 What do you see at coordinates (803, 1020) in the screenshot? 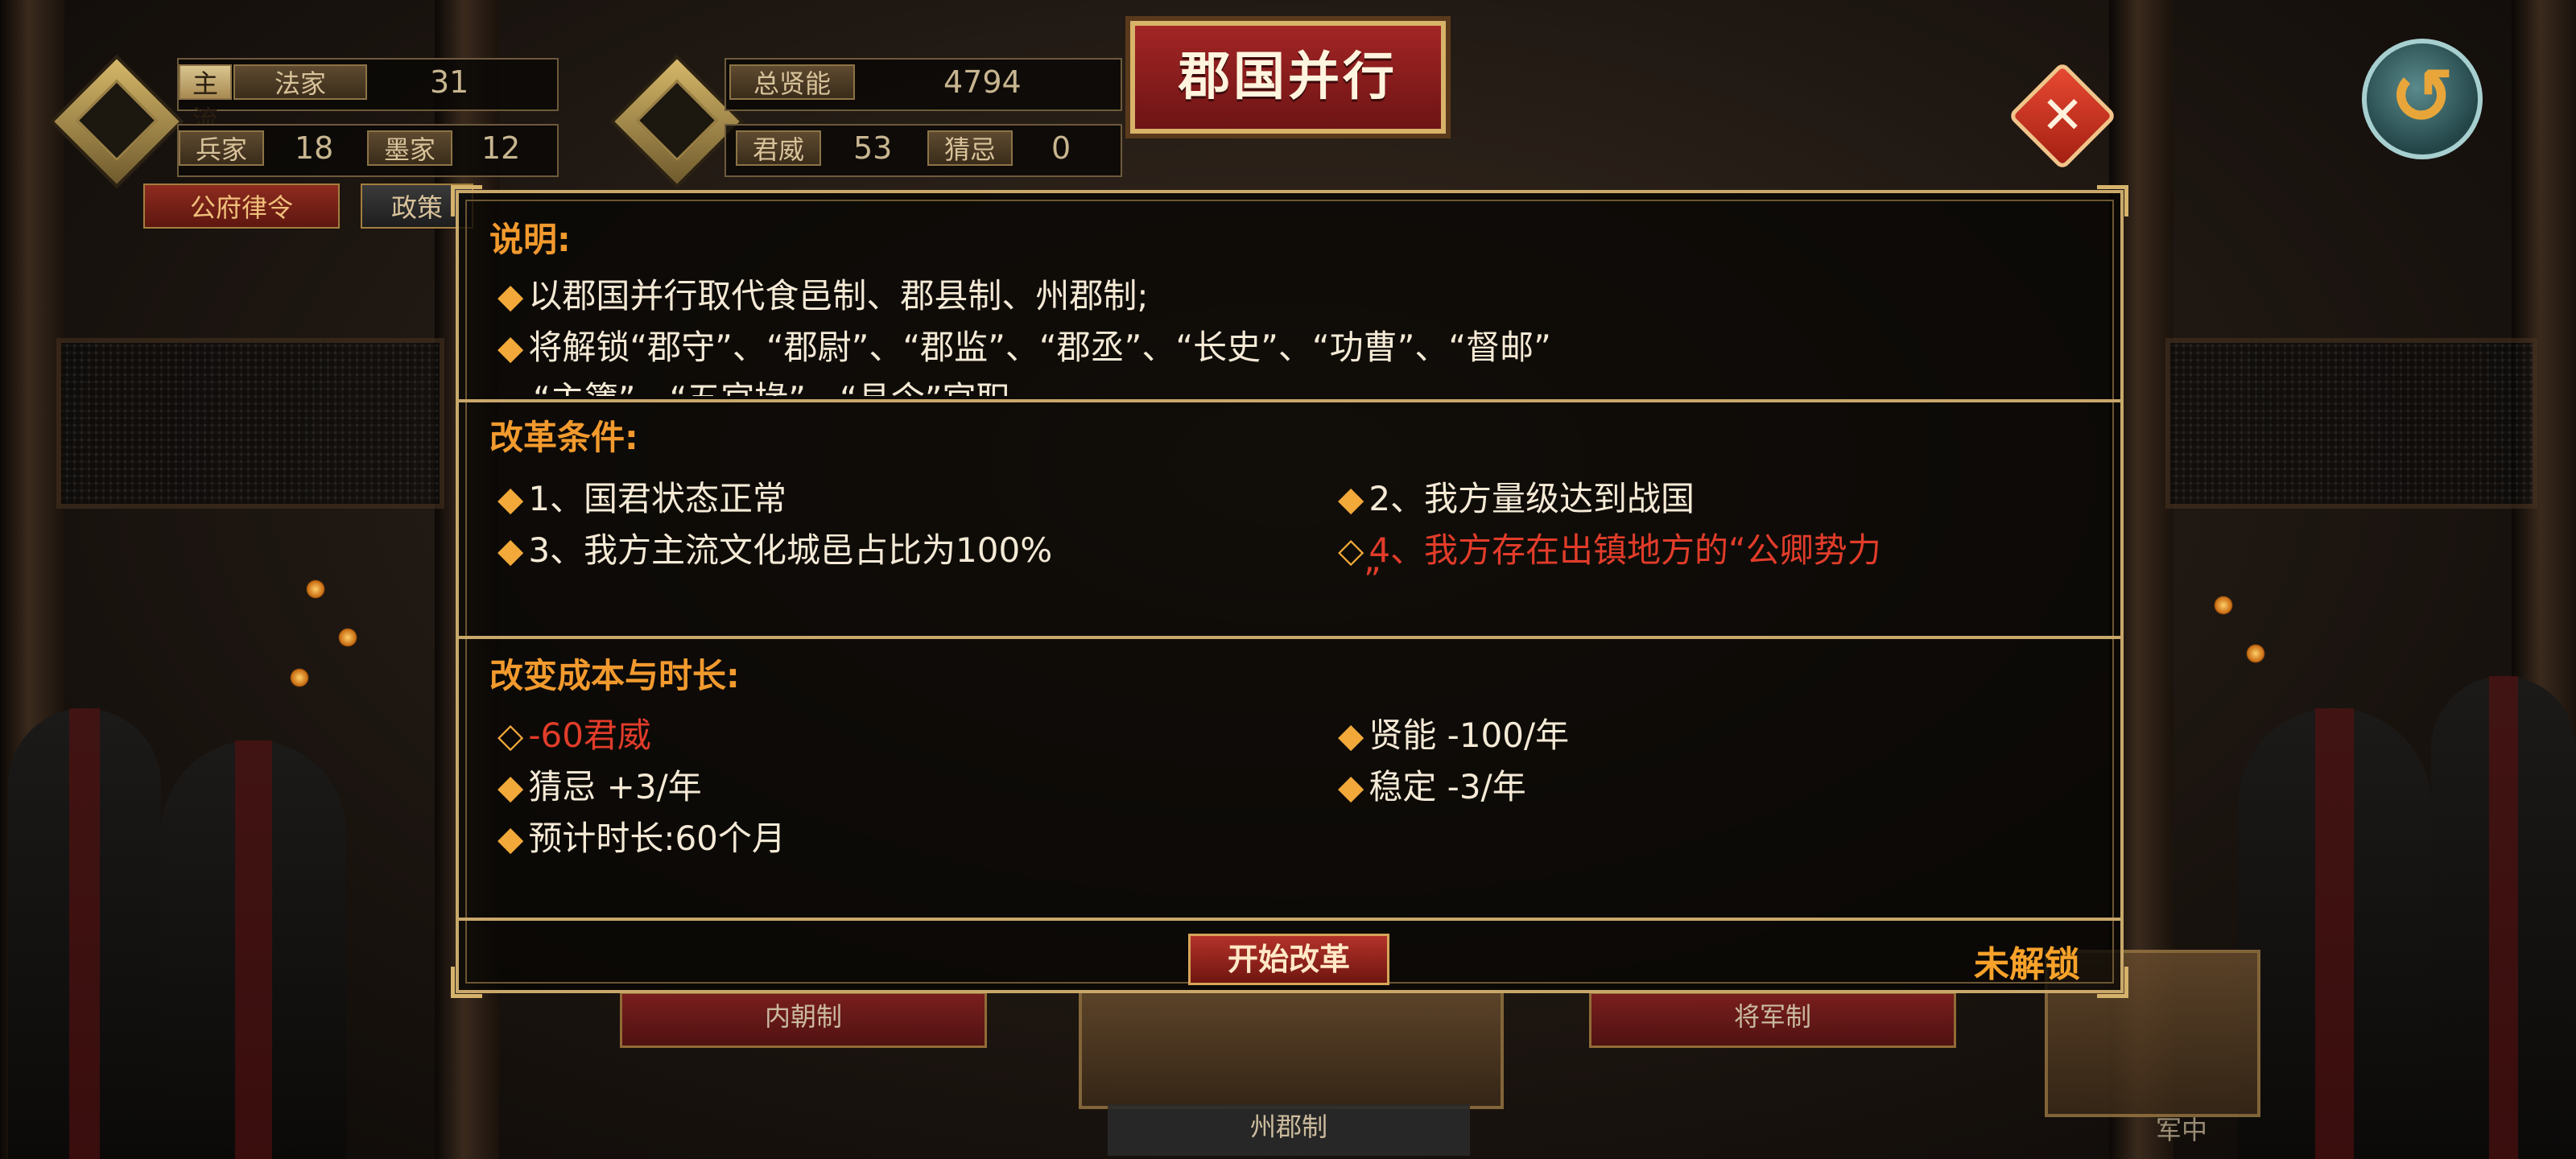
I see `bg-node-neichao: 内朝制` at bounding box center [803, 1020].